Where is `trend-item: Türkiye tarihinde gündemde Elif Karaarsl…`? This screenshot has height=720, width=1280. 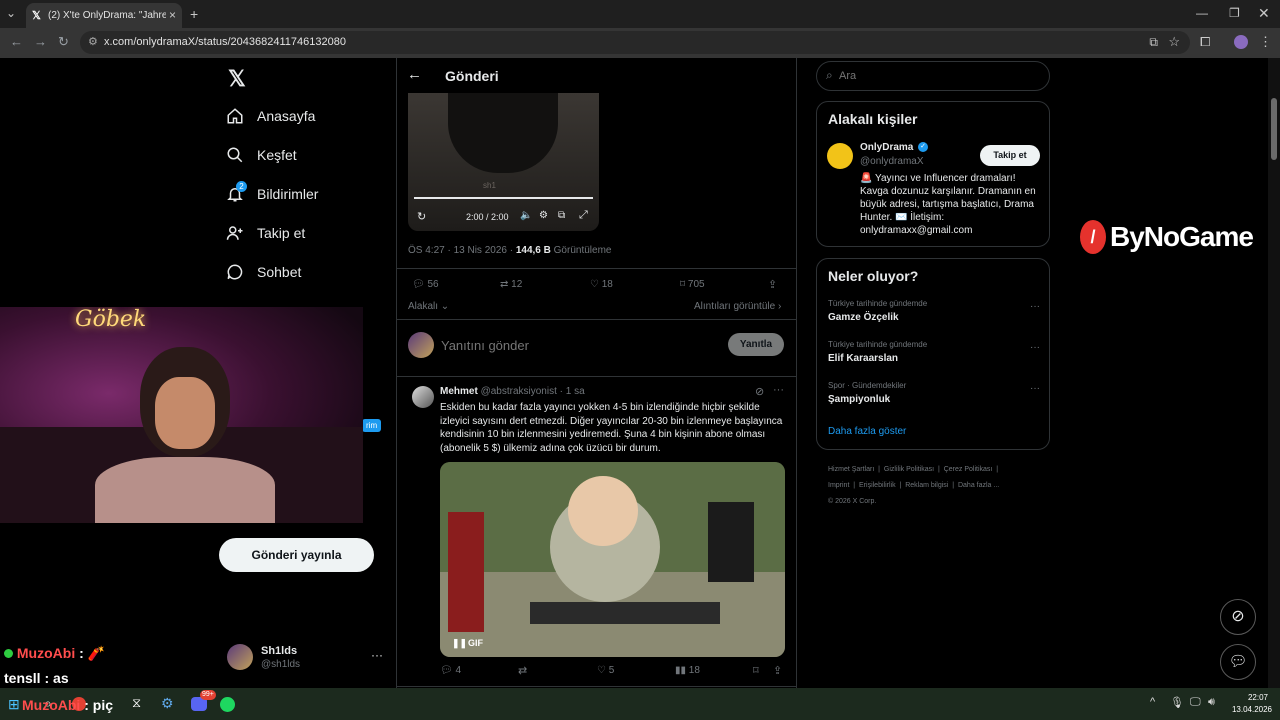
trend-item: Türkiye tarihinde gündemde Elif Karaarsl… is located at coordinates (934, 355).